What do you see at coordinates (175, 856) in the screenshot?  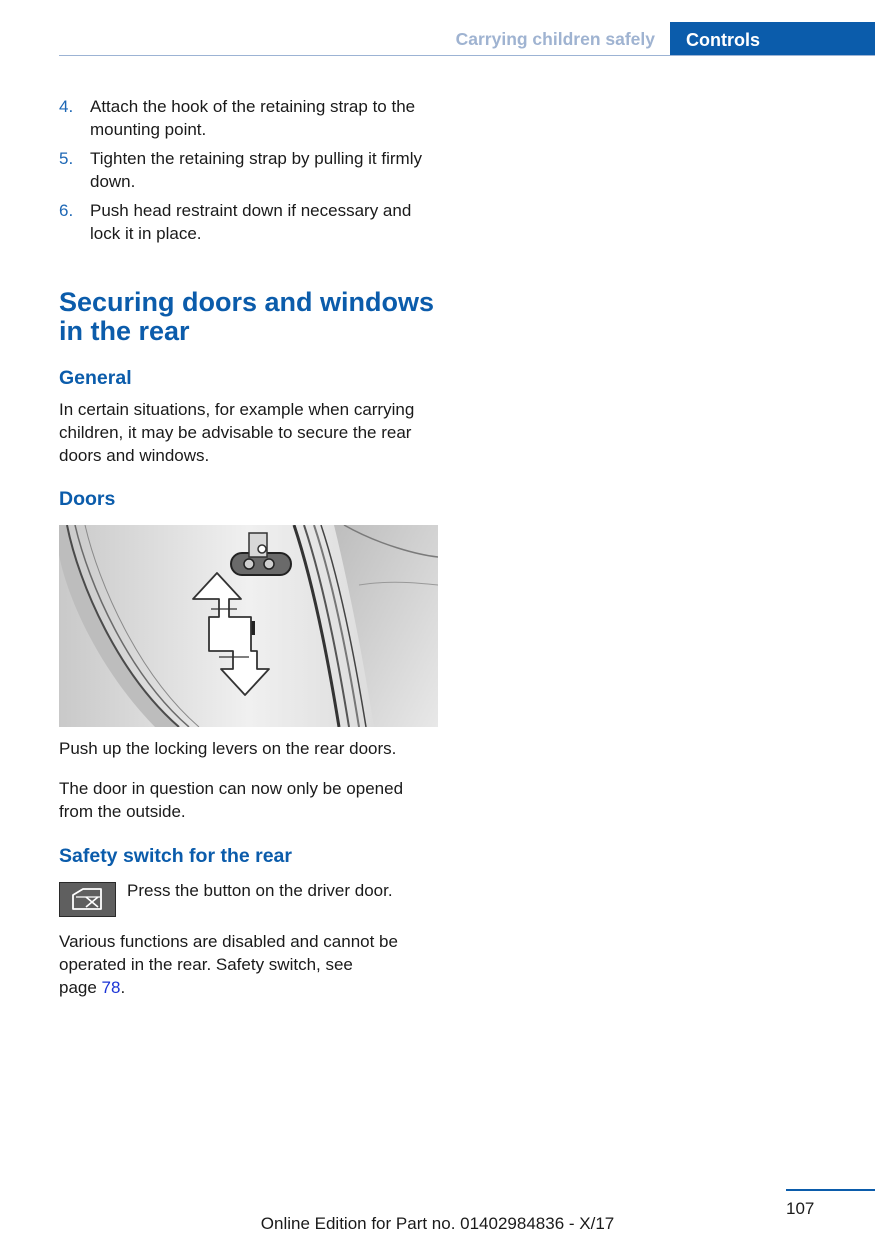 I see `safety-heading: Safety switch for the rear` at bounding box center [175, 856].